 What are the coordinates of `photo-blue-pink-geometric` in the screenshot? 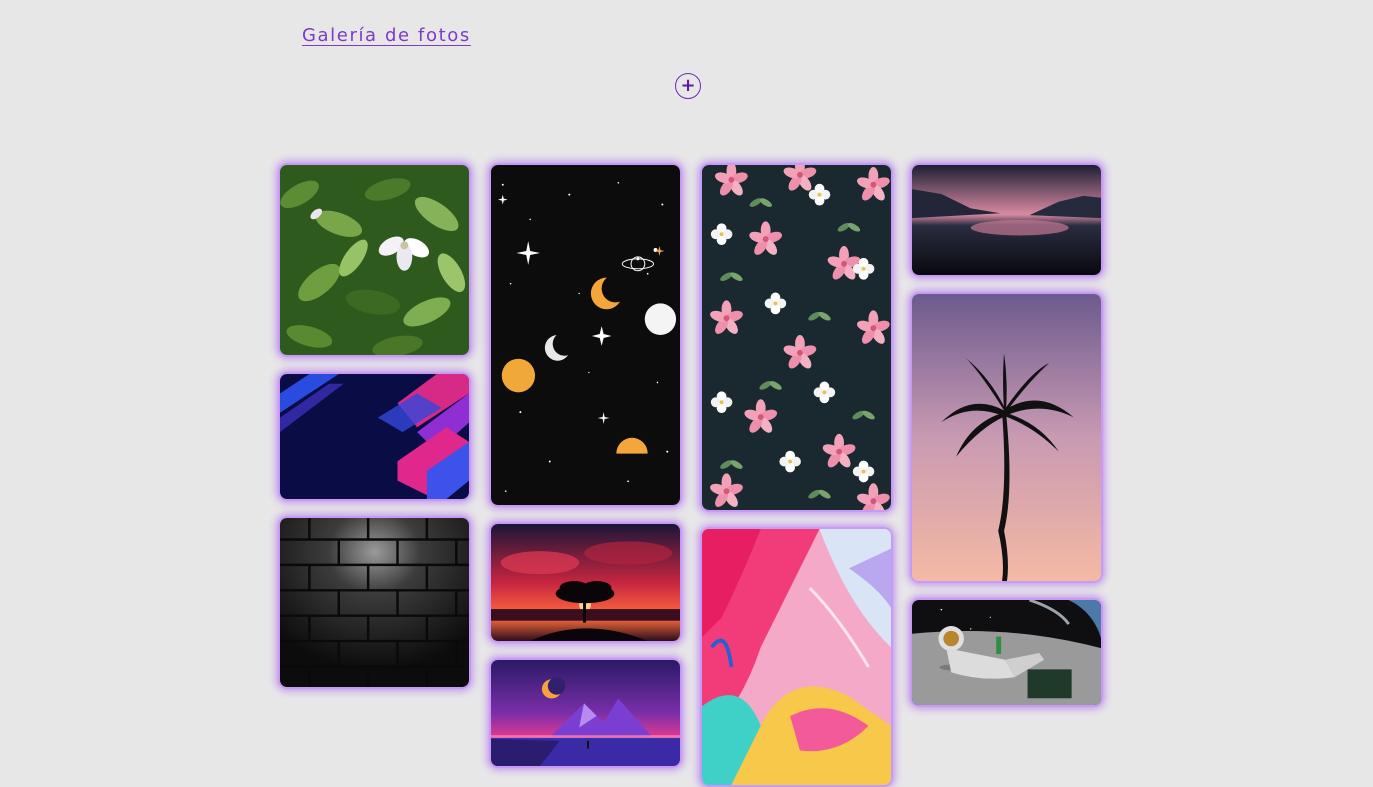 It's located at (374, 436).